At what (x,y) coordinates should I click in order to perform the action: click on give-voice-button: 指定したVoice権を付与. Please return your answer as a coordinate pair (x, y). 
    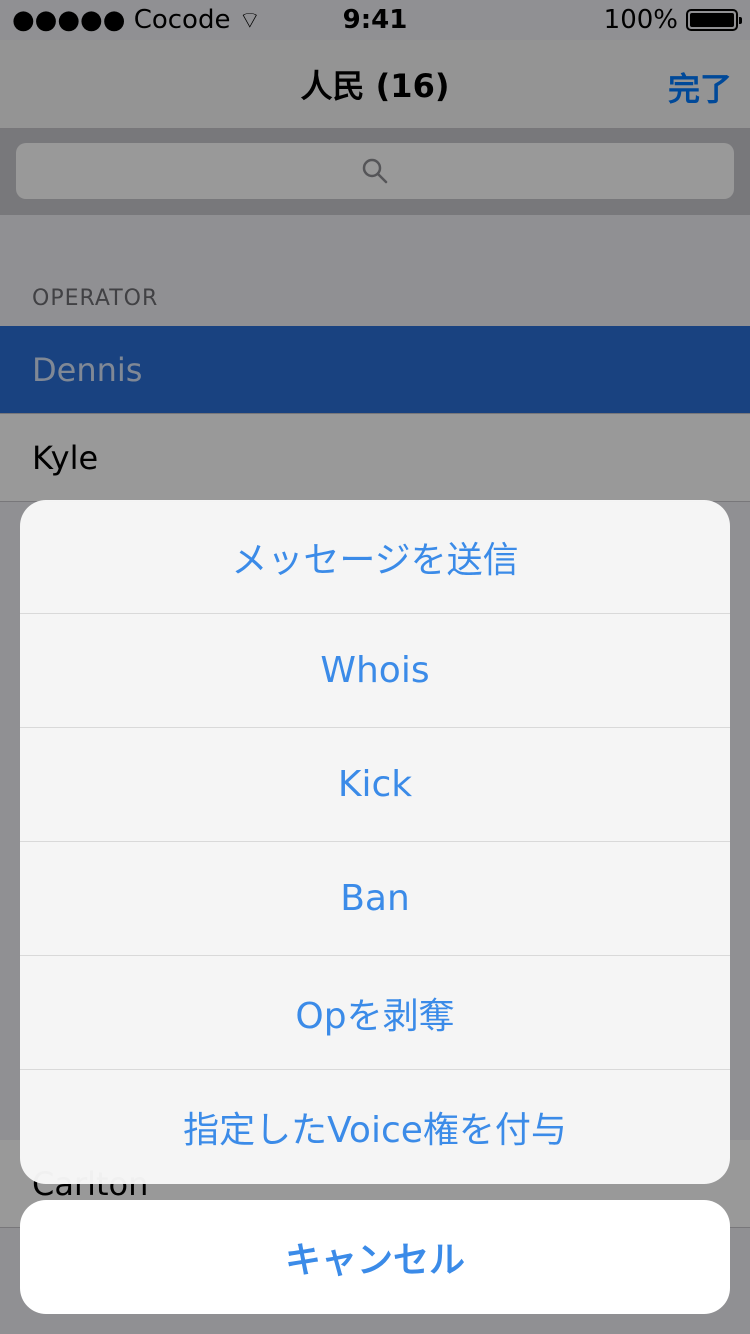
    Looking at the image, I should click on (375, 1127).